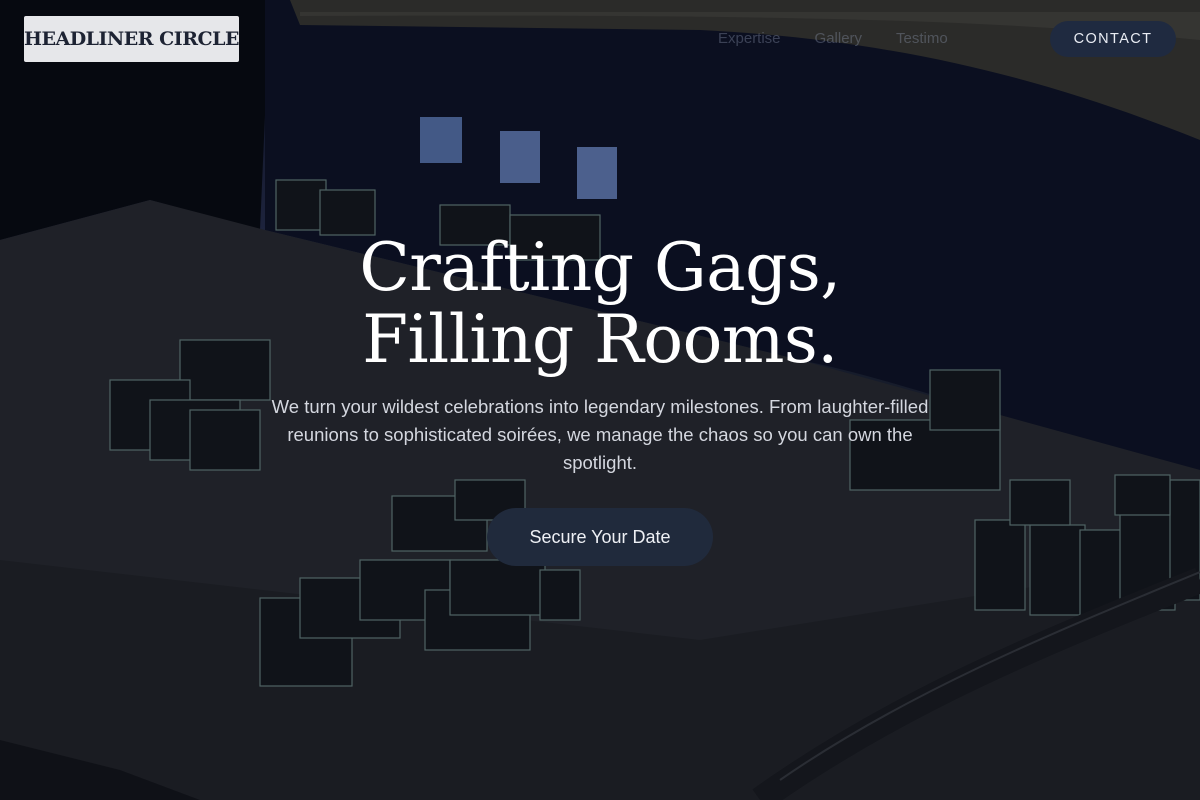 The width and height of the screenshot is (1200, 800). I want to click on nav-item-gallery: Gallery, so click(839, 38).